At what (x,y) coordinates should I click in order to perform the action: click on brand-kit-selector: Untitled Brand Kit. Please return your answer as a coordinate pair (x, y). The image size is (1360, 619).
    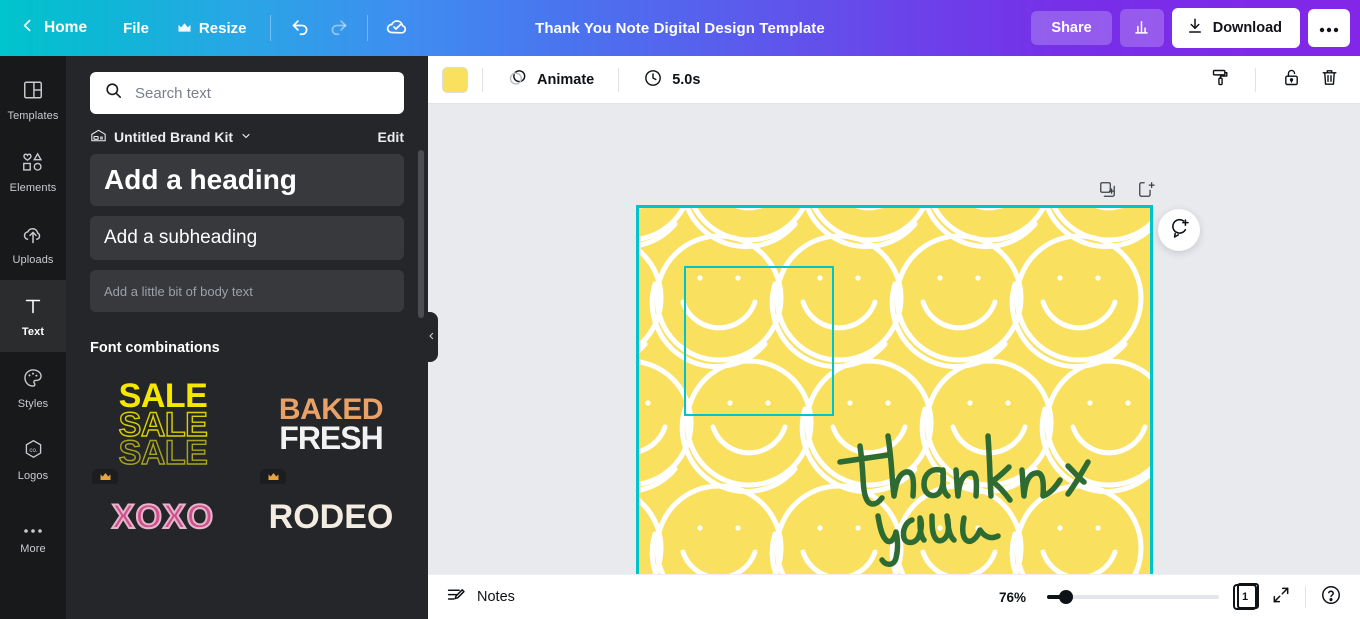
    Looking at the image, I should click on (171, 137).